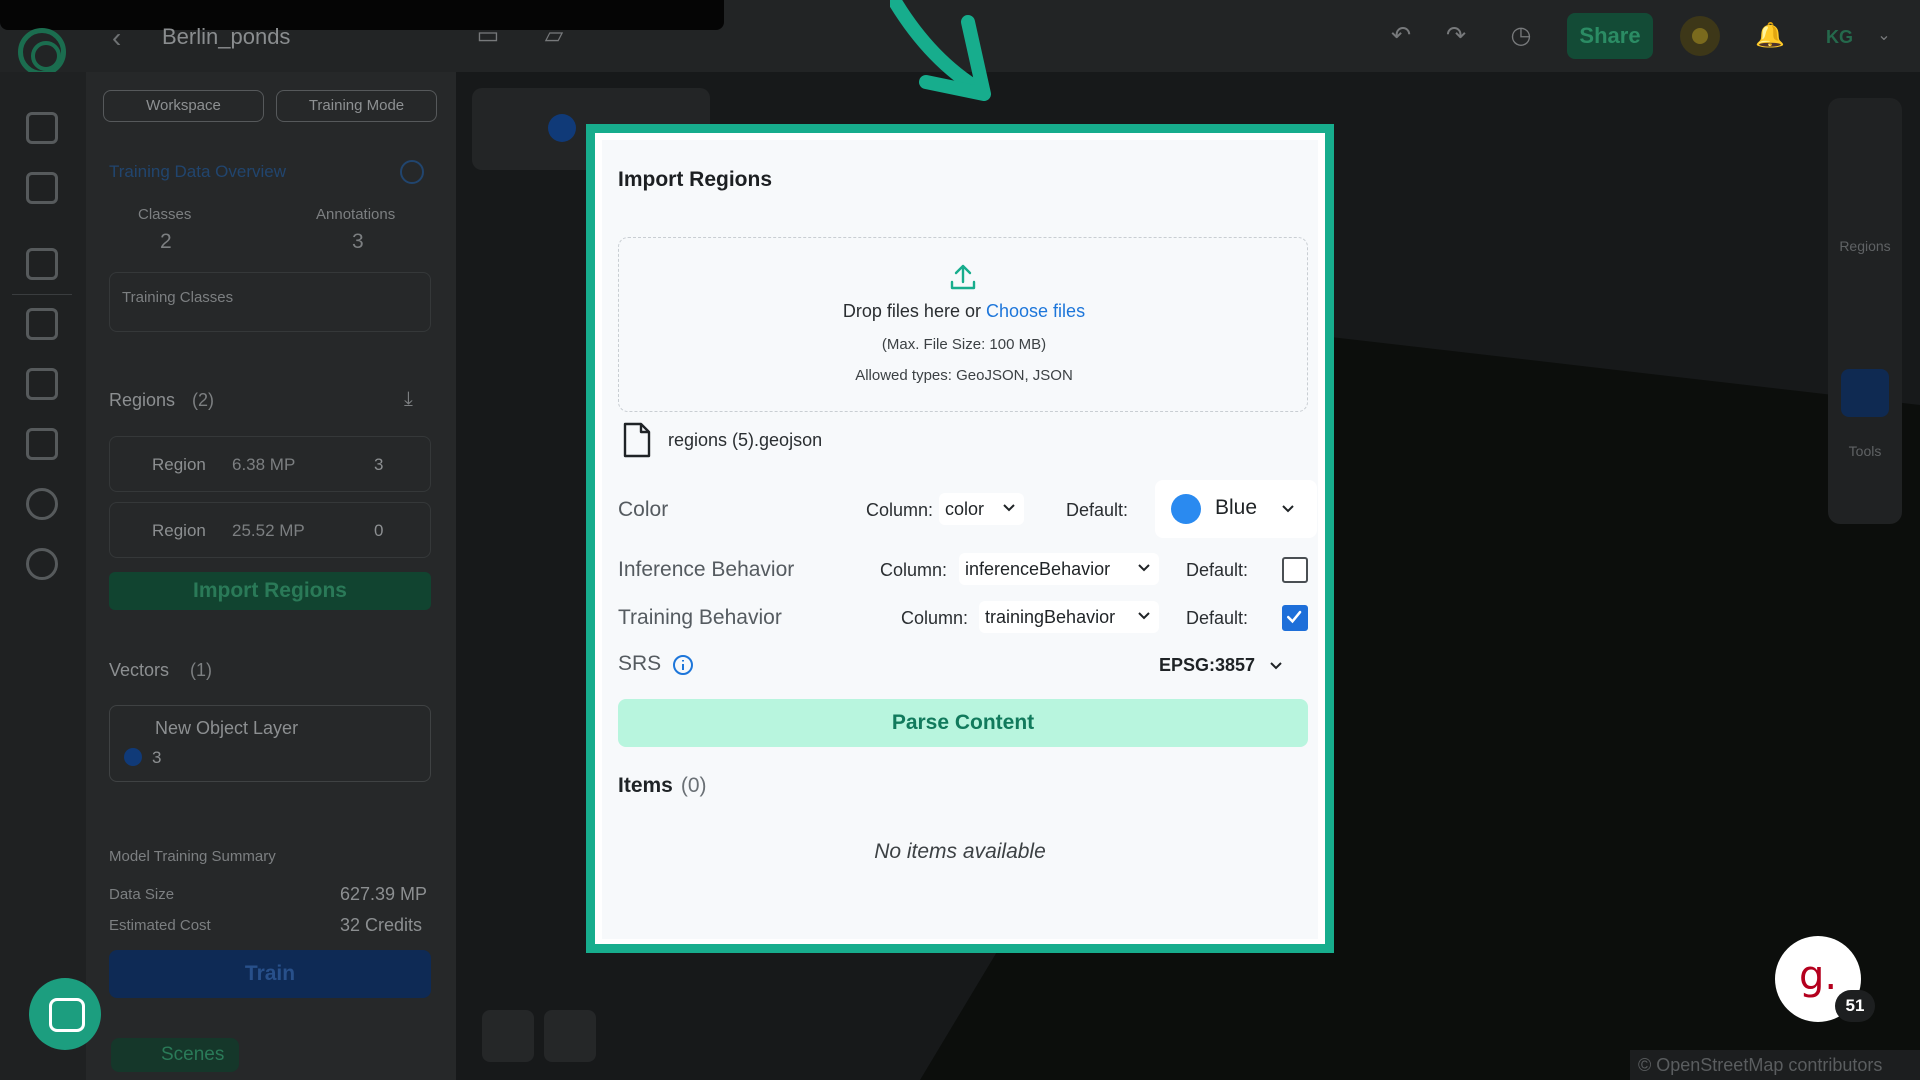  I want to click on inference-default-checkbox, so click(1295, 570).